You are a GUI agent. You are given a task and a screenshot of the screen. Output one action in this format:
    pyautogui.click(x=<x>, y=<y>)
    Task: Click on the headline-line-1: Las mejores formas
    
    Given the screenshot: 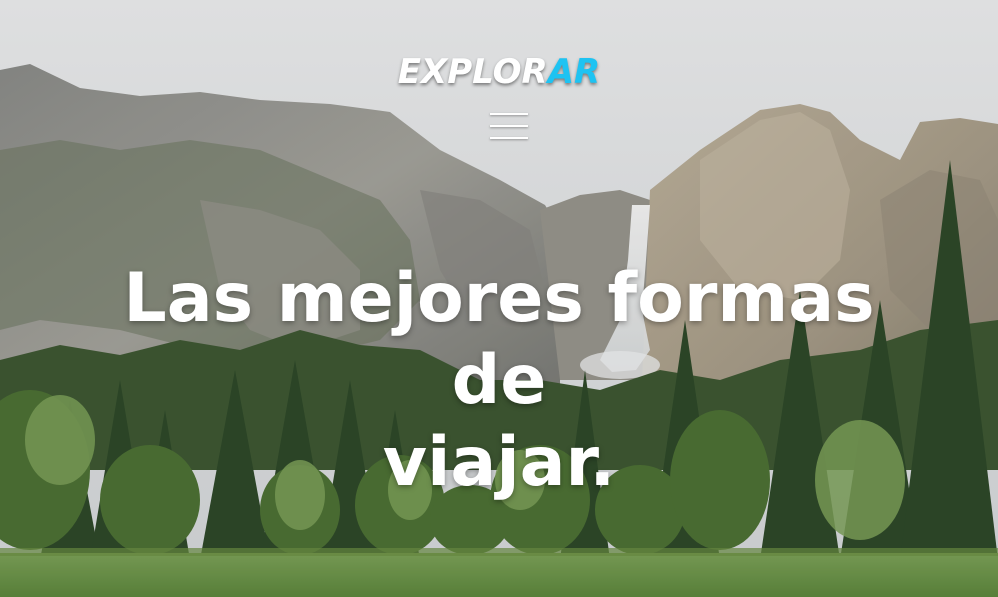 What is the action you would take?
    pyautogui.click(x=499, y=298)
    